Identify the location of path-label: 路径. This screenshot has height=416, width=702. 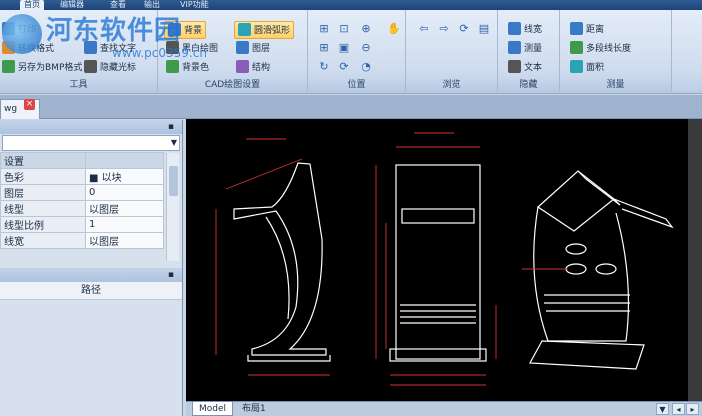
(91, 291).